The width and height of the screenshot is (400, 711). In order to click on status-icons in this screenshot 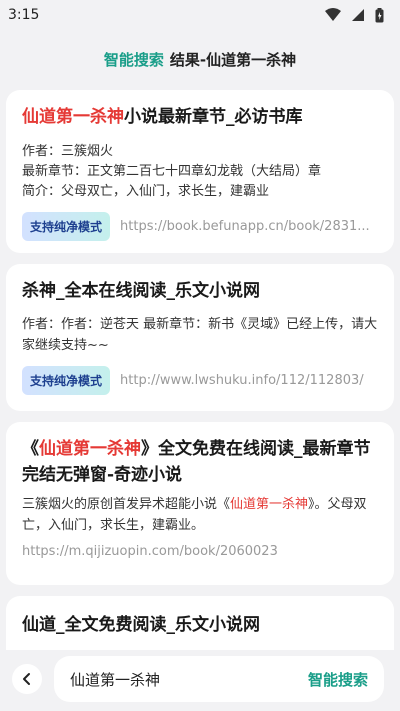, I will do `click(354, 15)`.